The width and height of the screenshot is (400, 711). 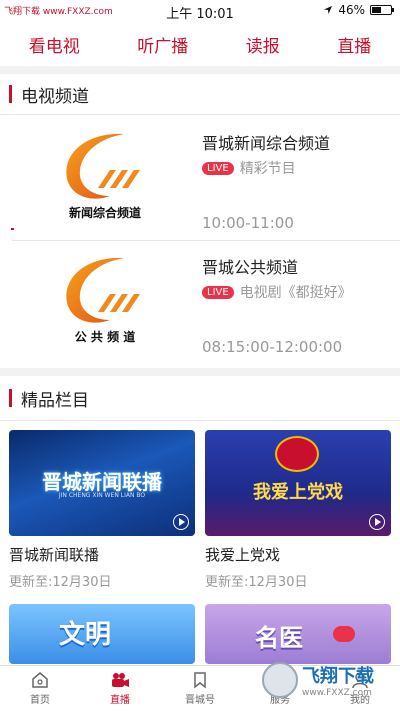 I want to click on video-camera-icon, so click(x=120, y=680).